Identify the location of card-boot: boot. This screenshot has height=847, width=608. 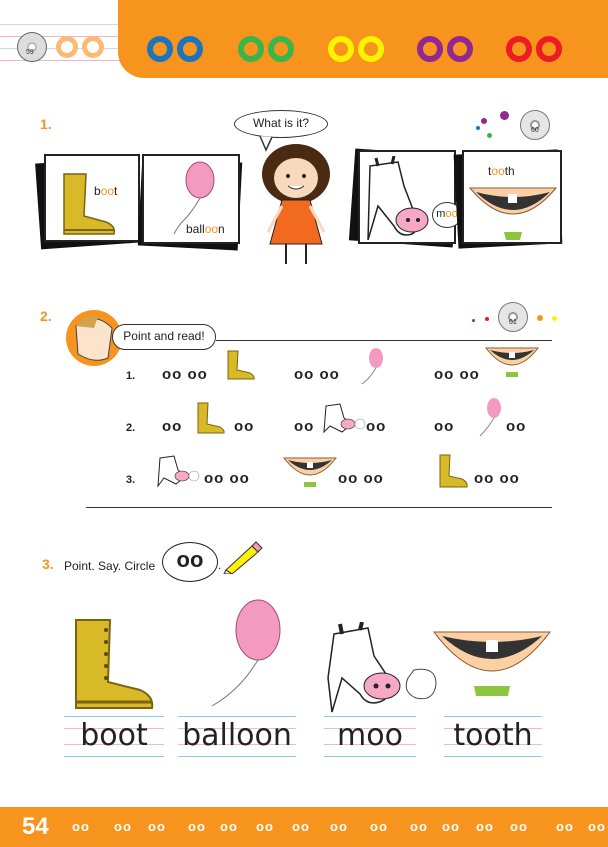
(92, 198).